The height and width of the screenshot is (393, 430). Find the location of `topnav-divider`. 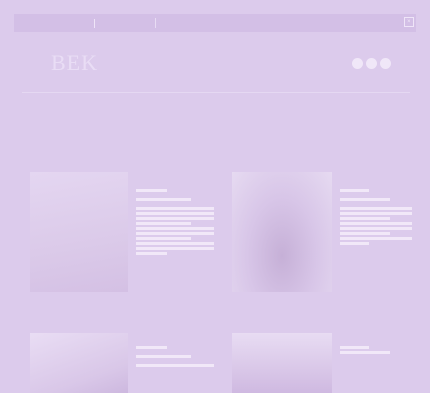

topnav-divider is located at coordinates (94, 23).